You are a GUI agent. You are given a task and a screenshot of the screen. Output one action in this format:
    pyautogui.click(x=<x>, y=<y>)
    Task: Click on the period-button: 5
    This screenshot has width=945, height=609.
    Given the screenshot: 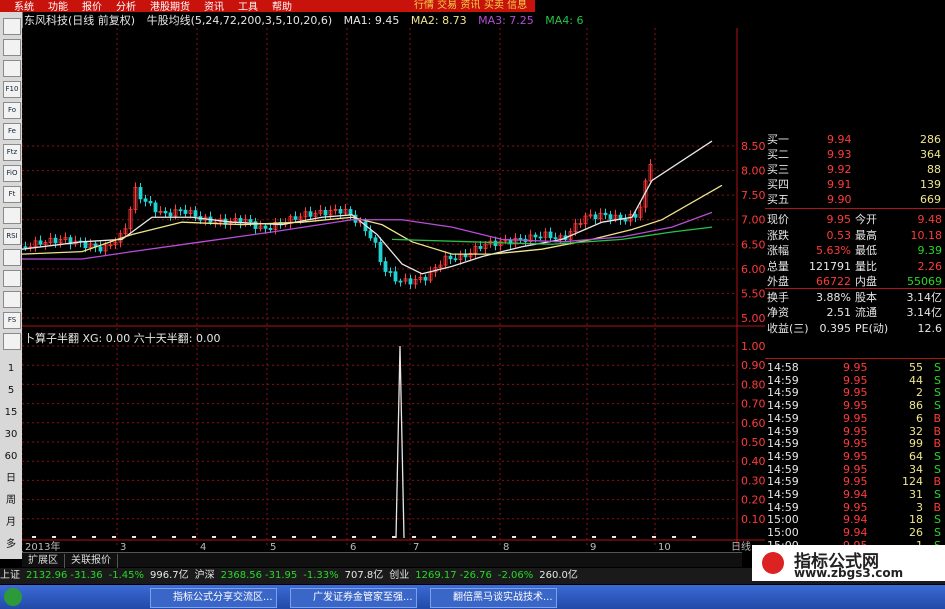 What is the action you would take?
    pyautogui.click(x=11, y=391)
    